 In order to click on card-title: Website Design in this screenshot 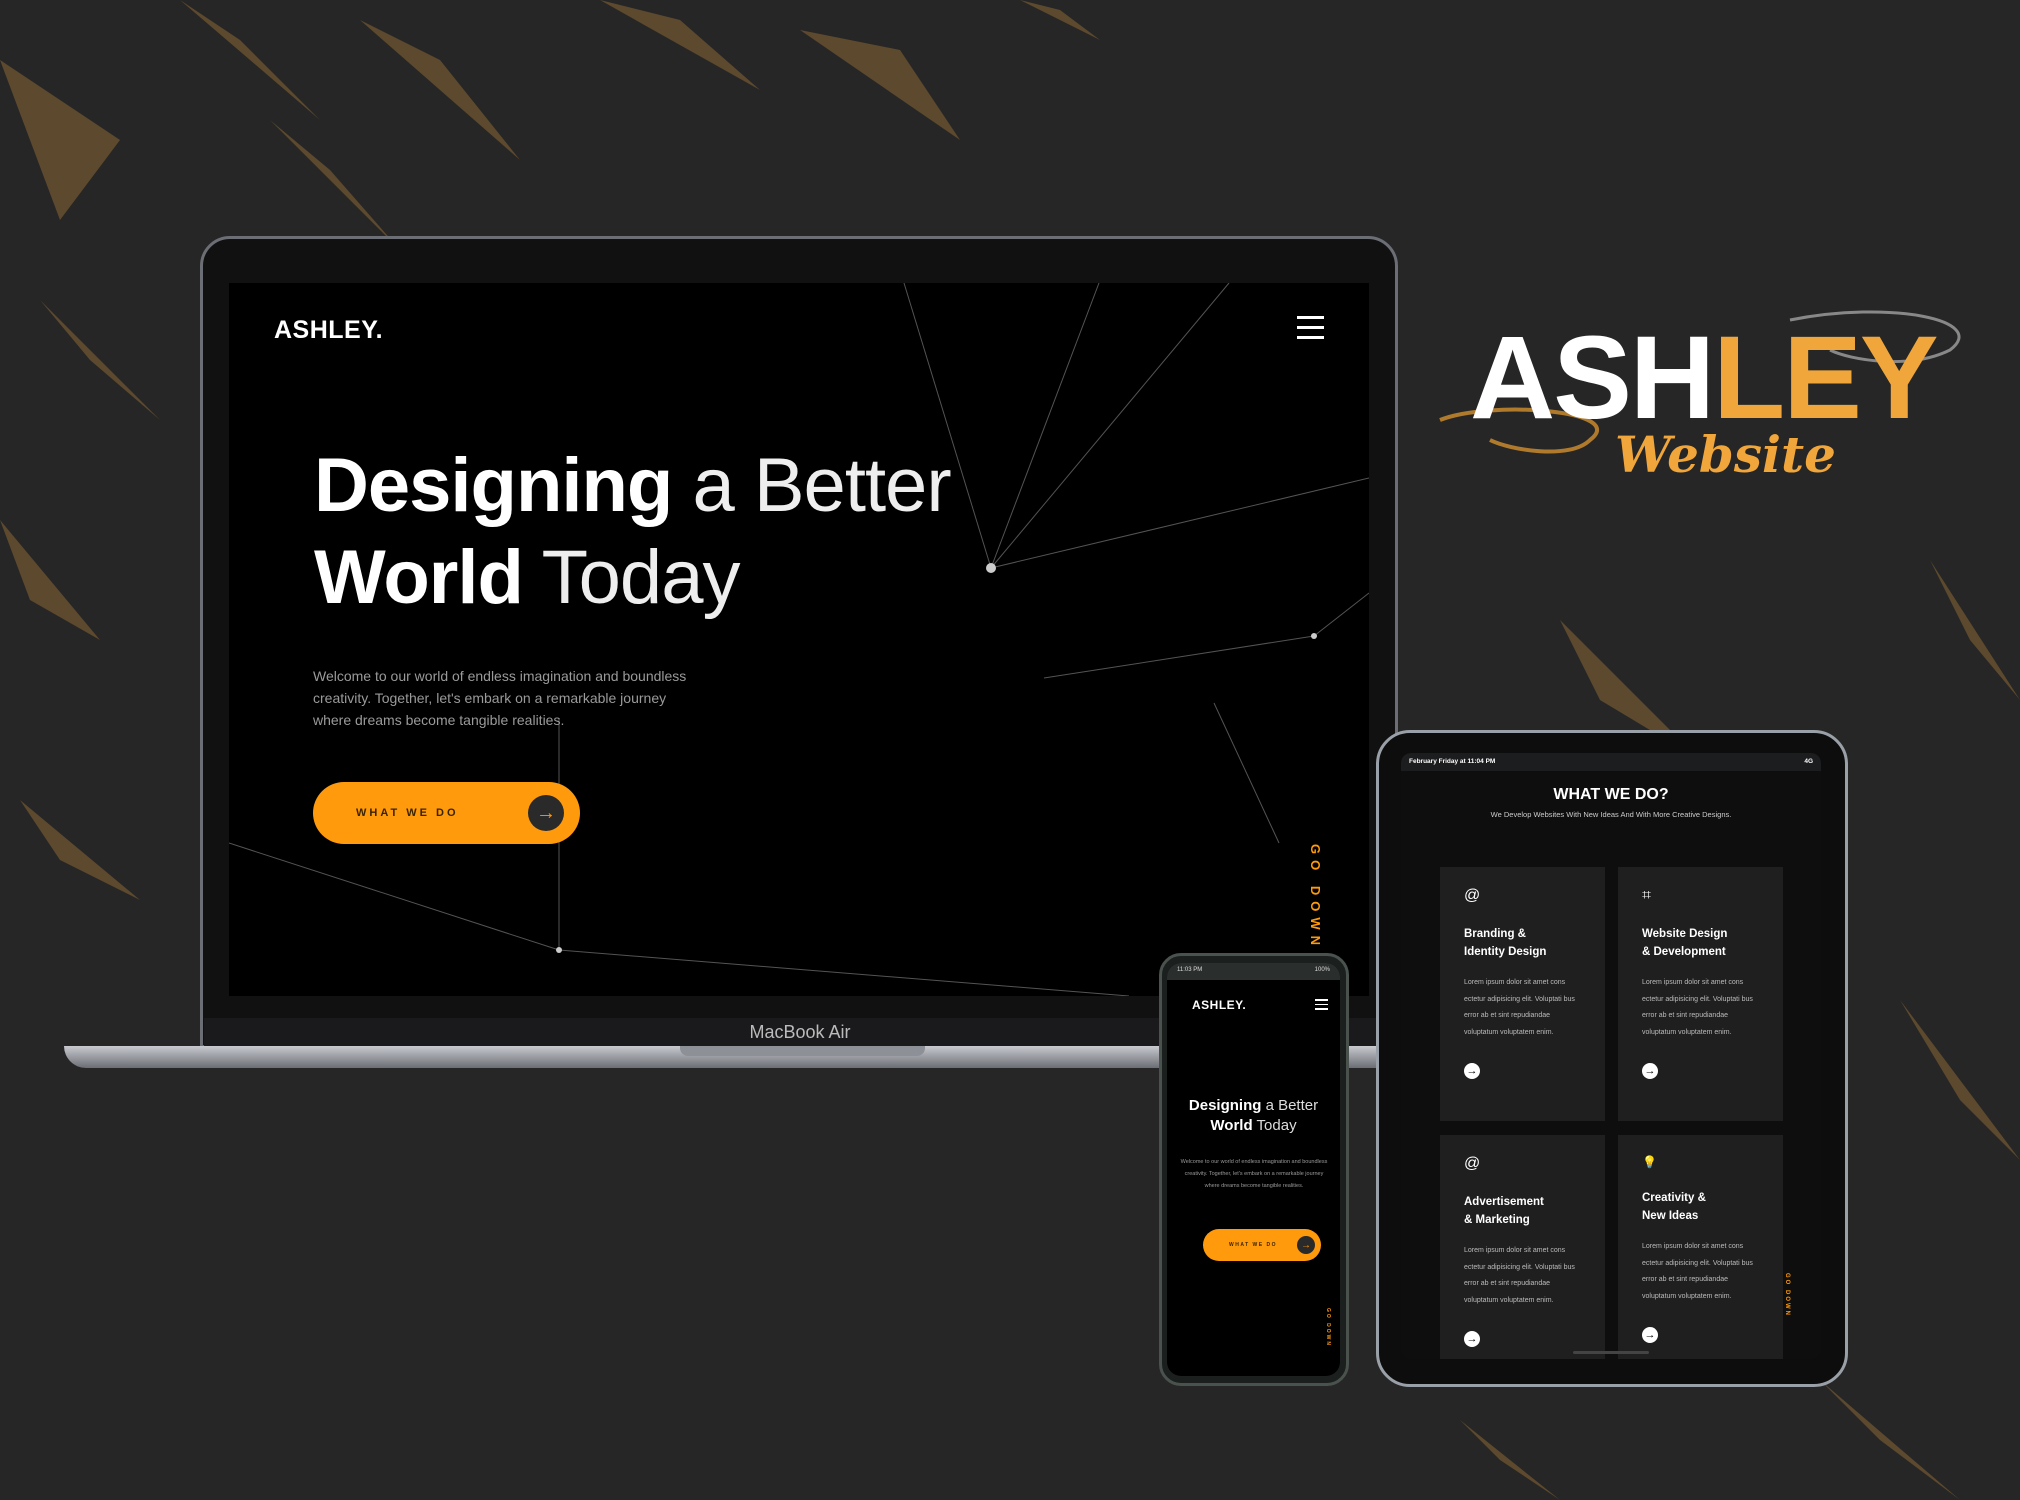, I will do `click(1685, 934)`.